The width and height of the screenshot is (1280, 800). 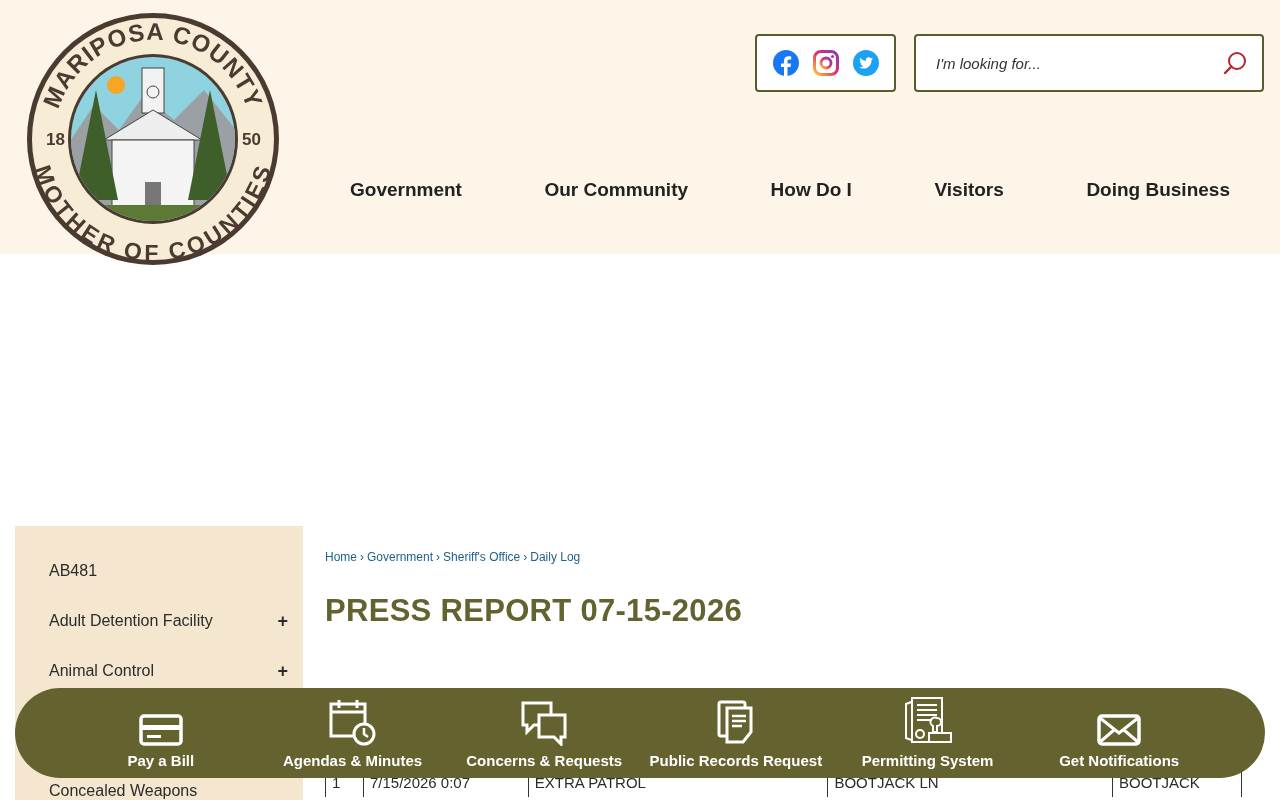 What do you see at coordinates (400, 557) in the screenshot?
I see `breadcrumb-link: Government` at bounding box center [400, 557].